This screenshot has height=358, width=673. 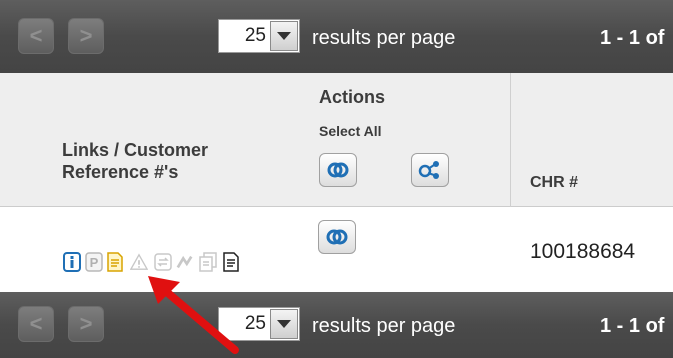 I want to click on row-link-button, so click(x=337, y=237).